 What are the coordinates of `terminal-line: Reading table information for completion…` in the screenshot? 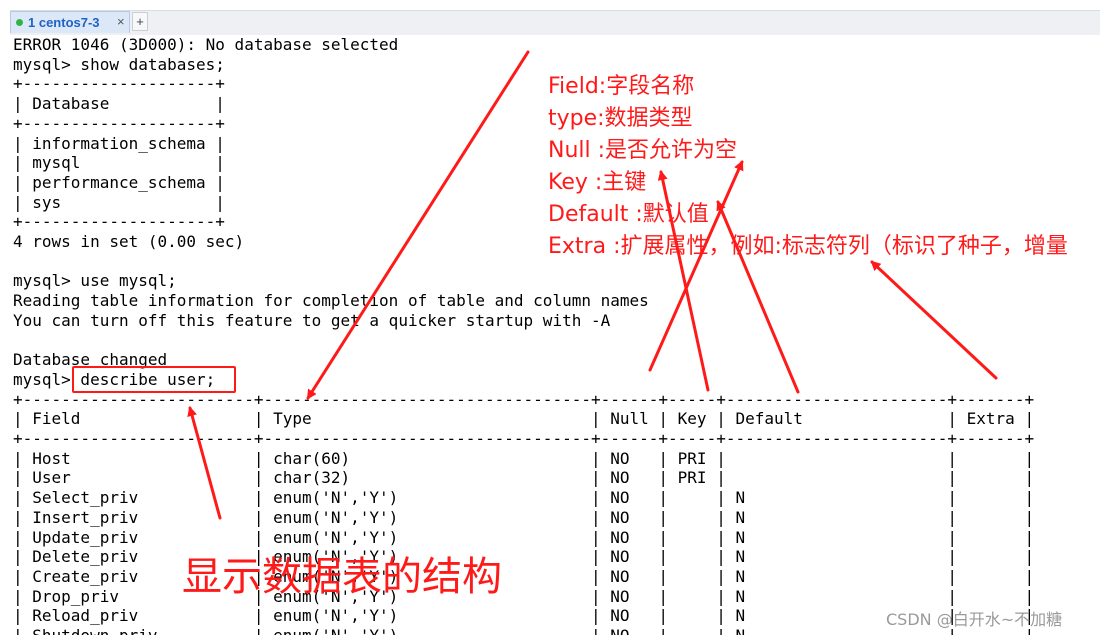 It's located at (331, 301).